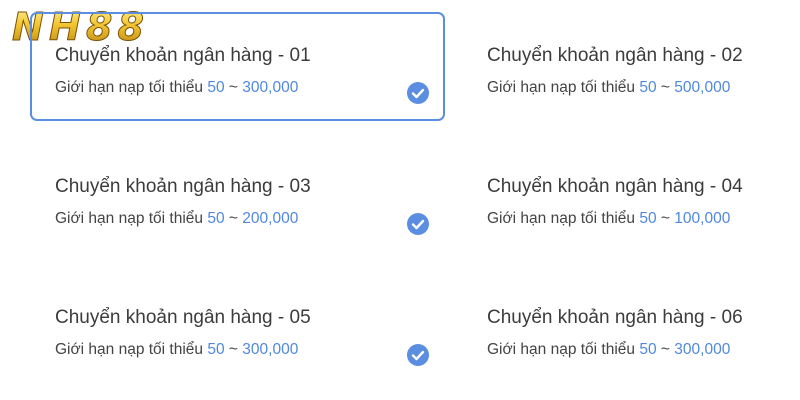 This screenshot has height=400, width=800. Describe the element at coordinates (183, 55) in the screenshot. I see `option-title: Chuyển khoản ngân hàng - 01` at that location.